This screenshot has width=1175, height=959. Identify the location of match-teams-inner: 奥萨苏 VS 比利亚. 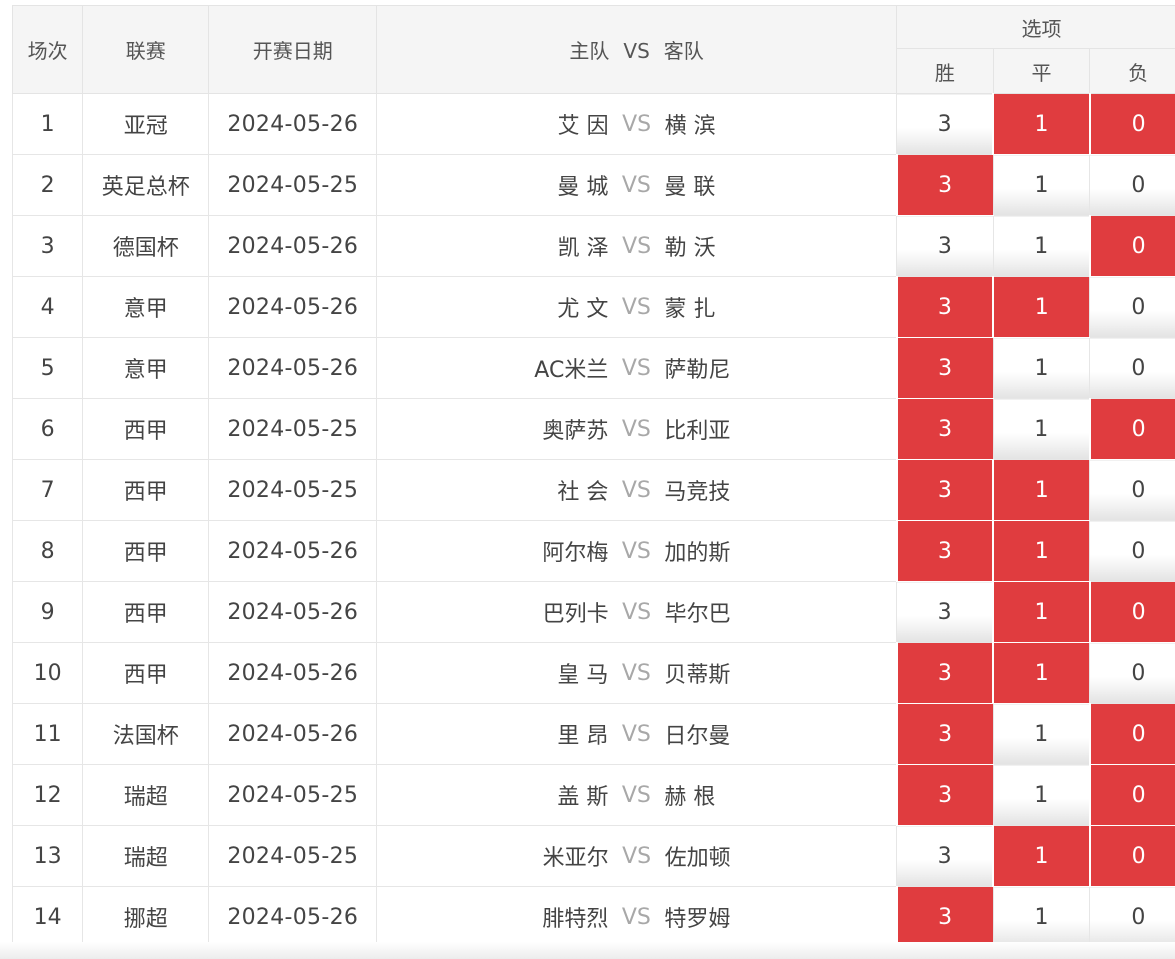
(636, 429).